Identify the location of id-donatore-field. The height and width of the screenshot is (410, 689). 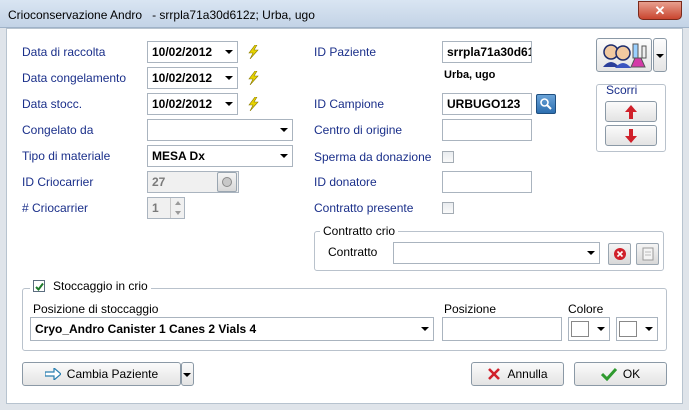
(487, 182).